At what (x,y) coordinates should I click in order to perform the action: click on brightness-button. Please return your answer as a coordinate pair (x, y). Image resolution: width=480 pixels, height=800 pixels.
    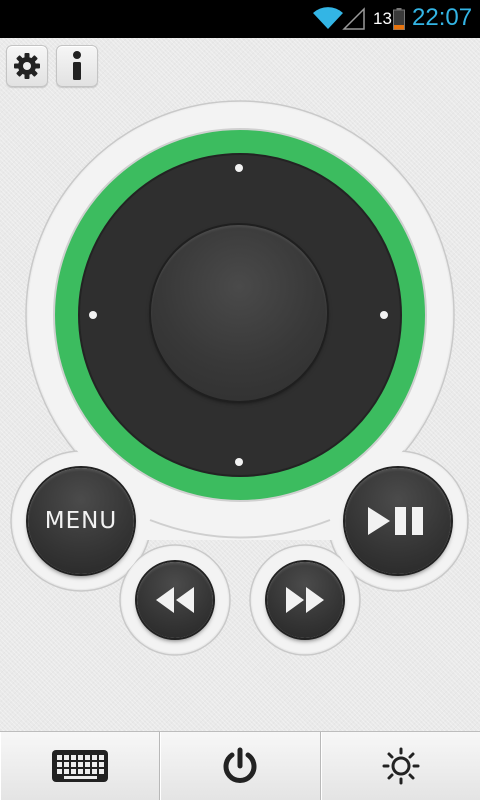
    Looking at the image, I should click on (400, 766).